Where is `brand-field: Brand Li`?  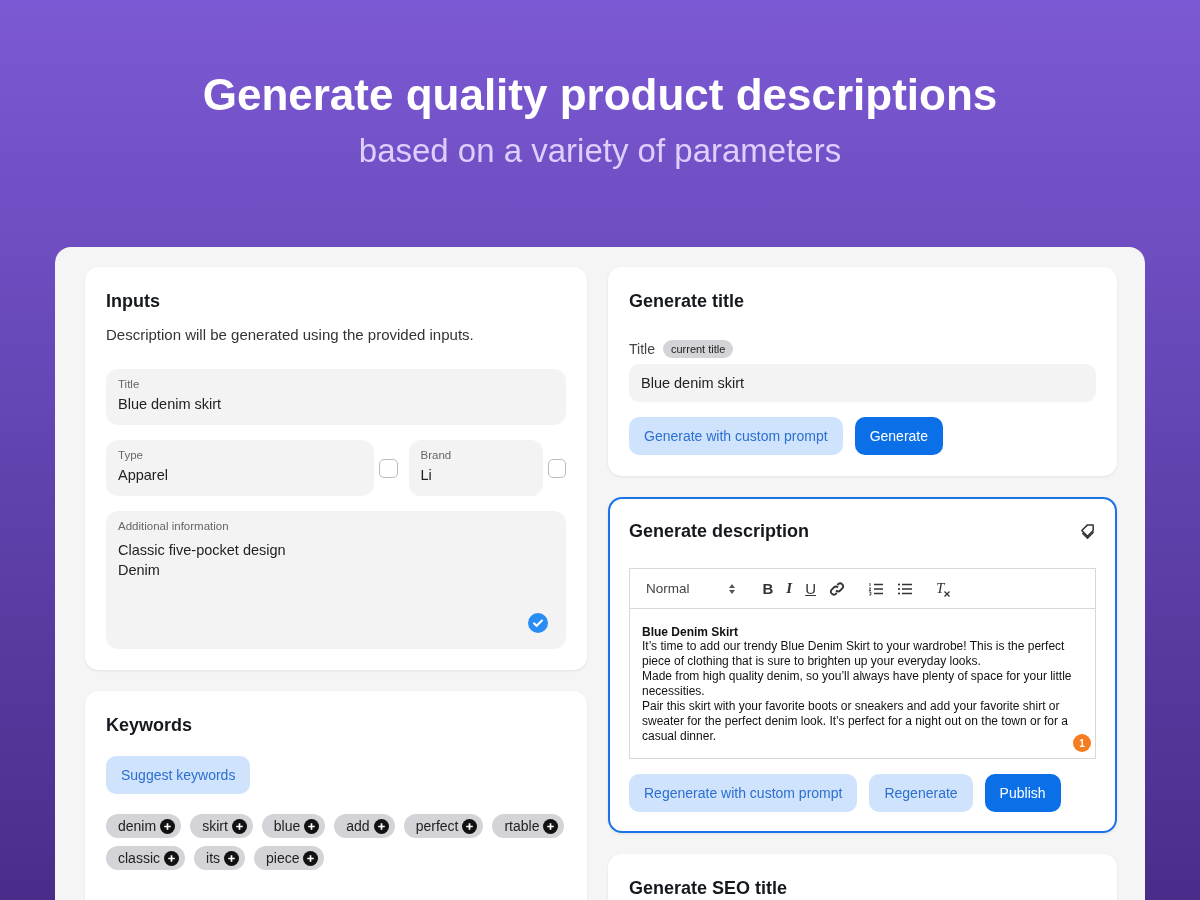
brand-field: Brand Li is located at coordinates (475, 468).